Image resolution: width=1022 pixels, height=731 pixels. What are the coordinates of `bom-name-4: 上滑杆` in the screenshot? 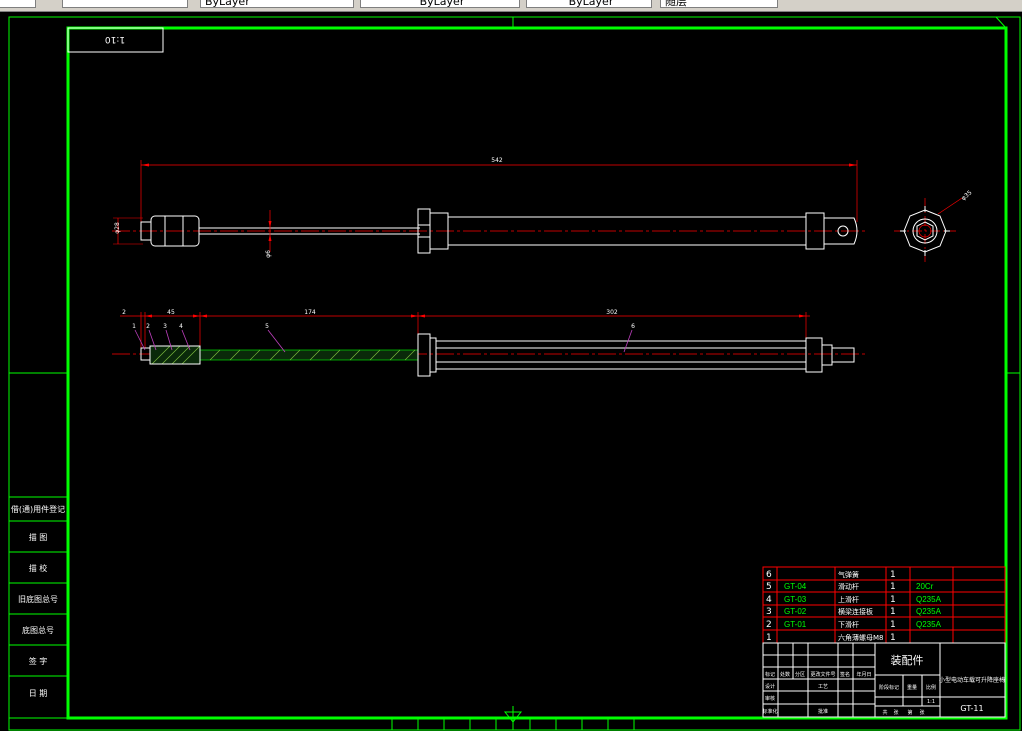 It's located at (848, 599).